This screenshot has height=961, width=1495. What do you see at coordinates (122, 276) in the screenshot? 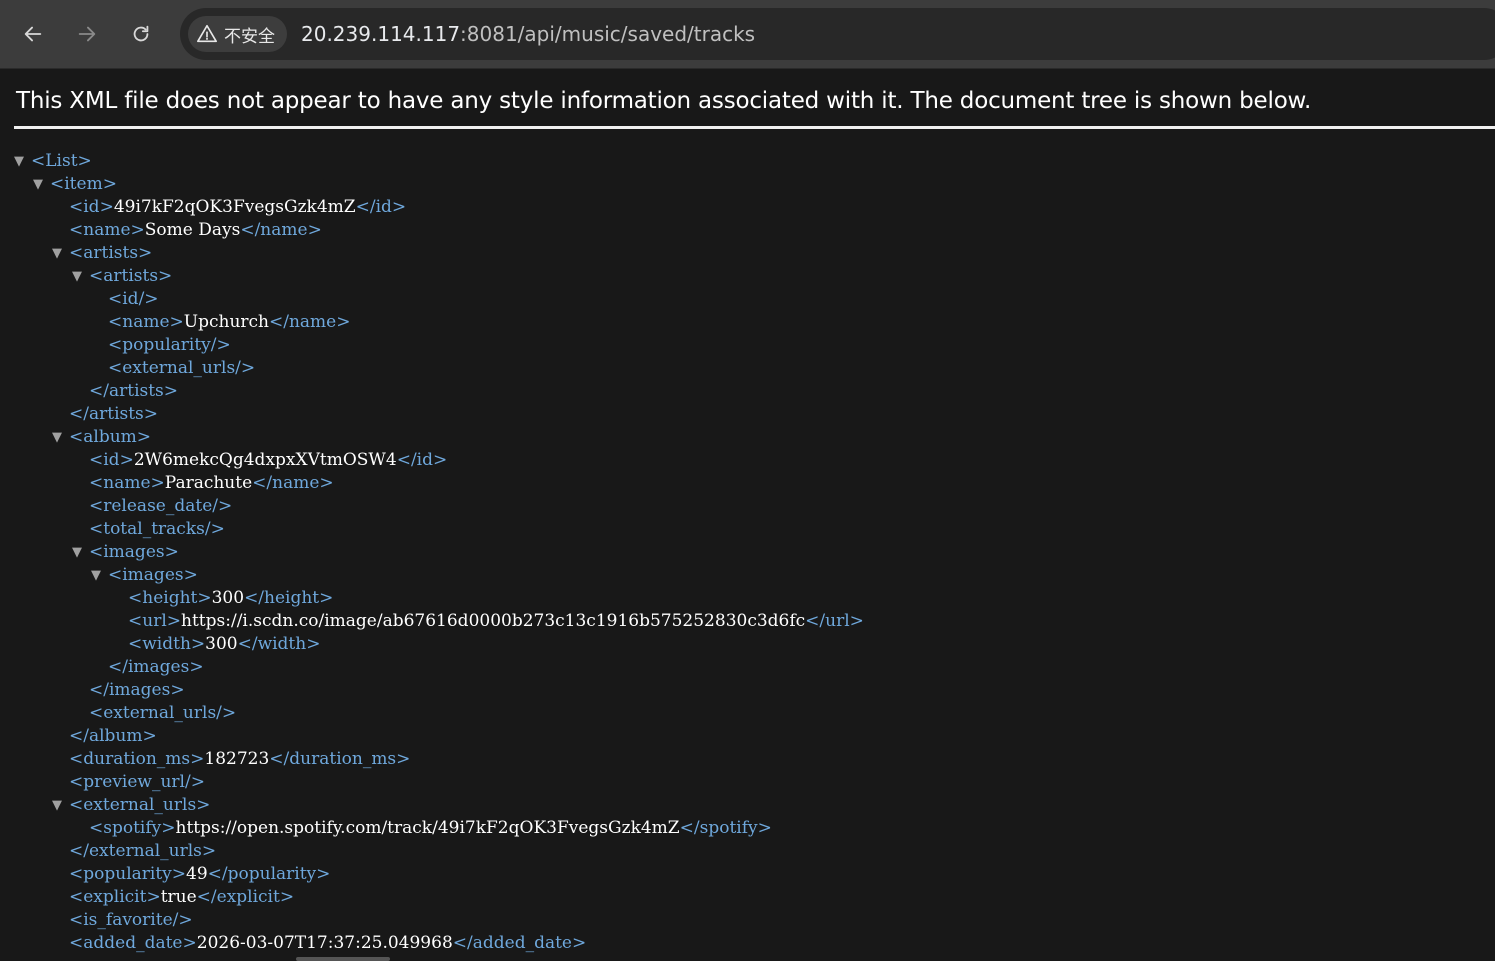
I see `xml-line-artists-inner: ▼ <artists>` at bounding box center [122, 276].